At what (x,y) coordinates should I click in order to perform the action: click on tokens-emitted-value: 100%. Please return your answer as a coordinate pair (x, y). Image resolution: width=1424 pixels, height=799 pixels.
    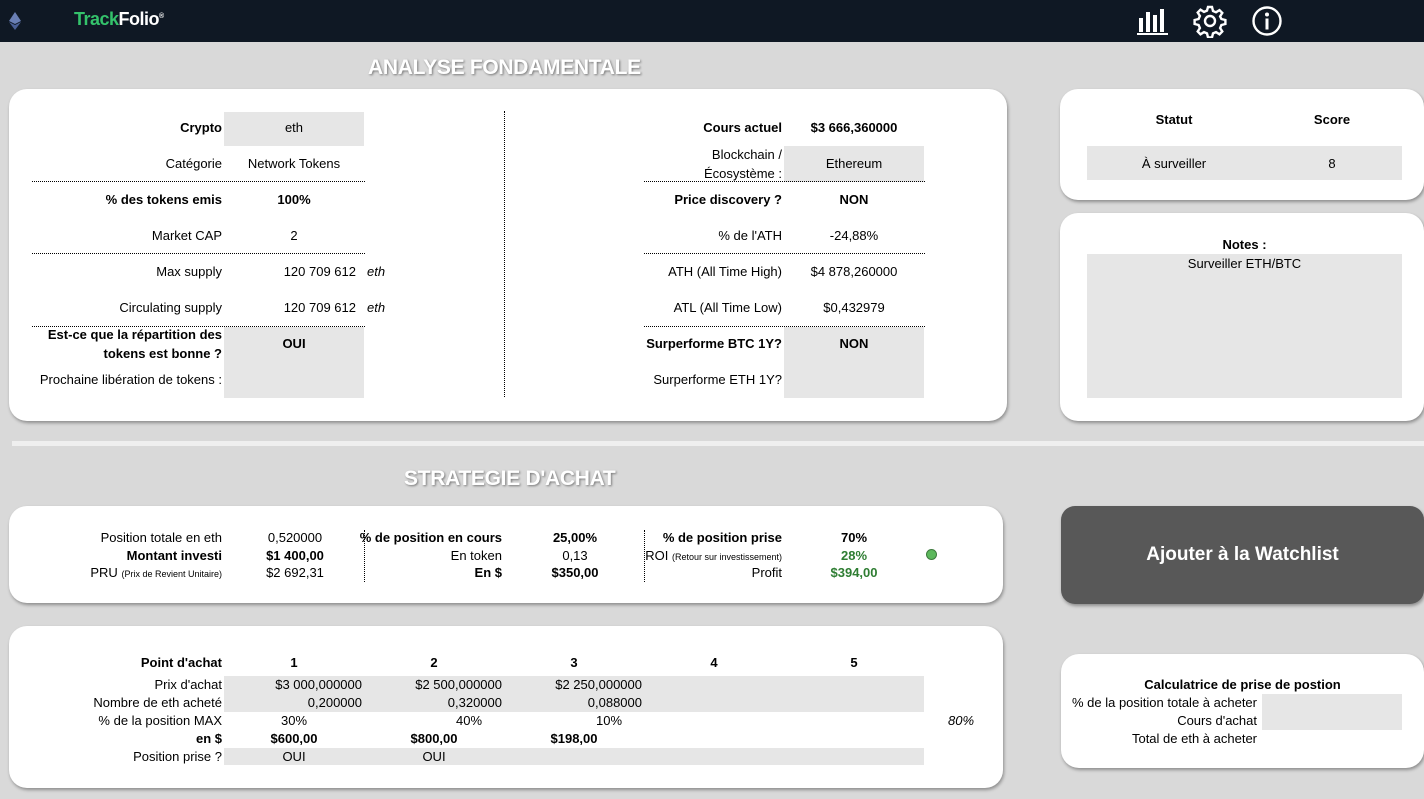
    Looking at the image, I should click on (294, 199).